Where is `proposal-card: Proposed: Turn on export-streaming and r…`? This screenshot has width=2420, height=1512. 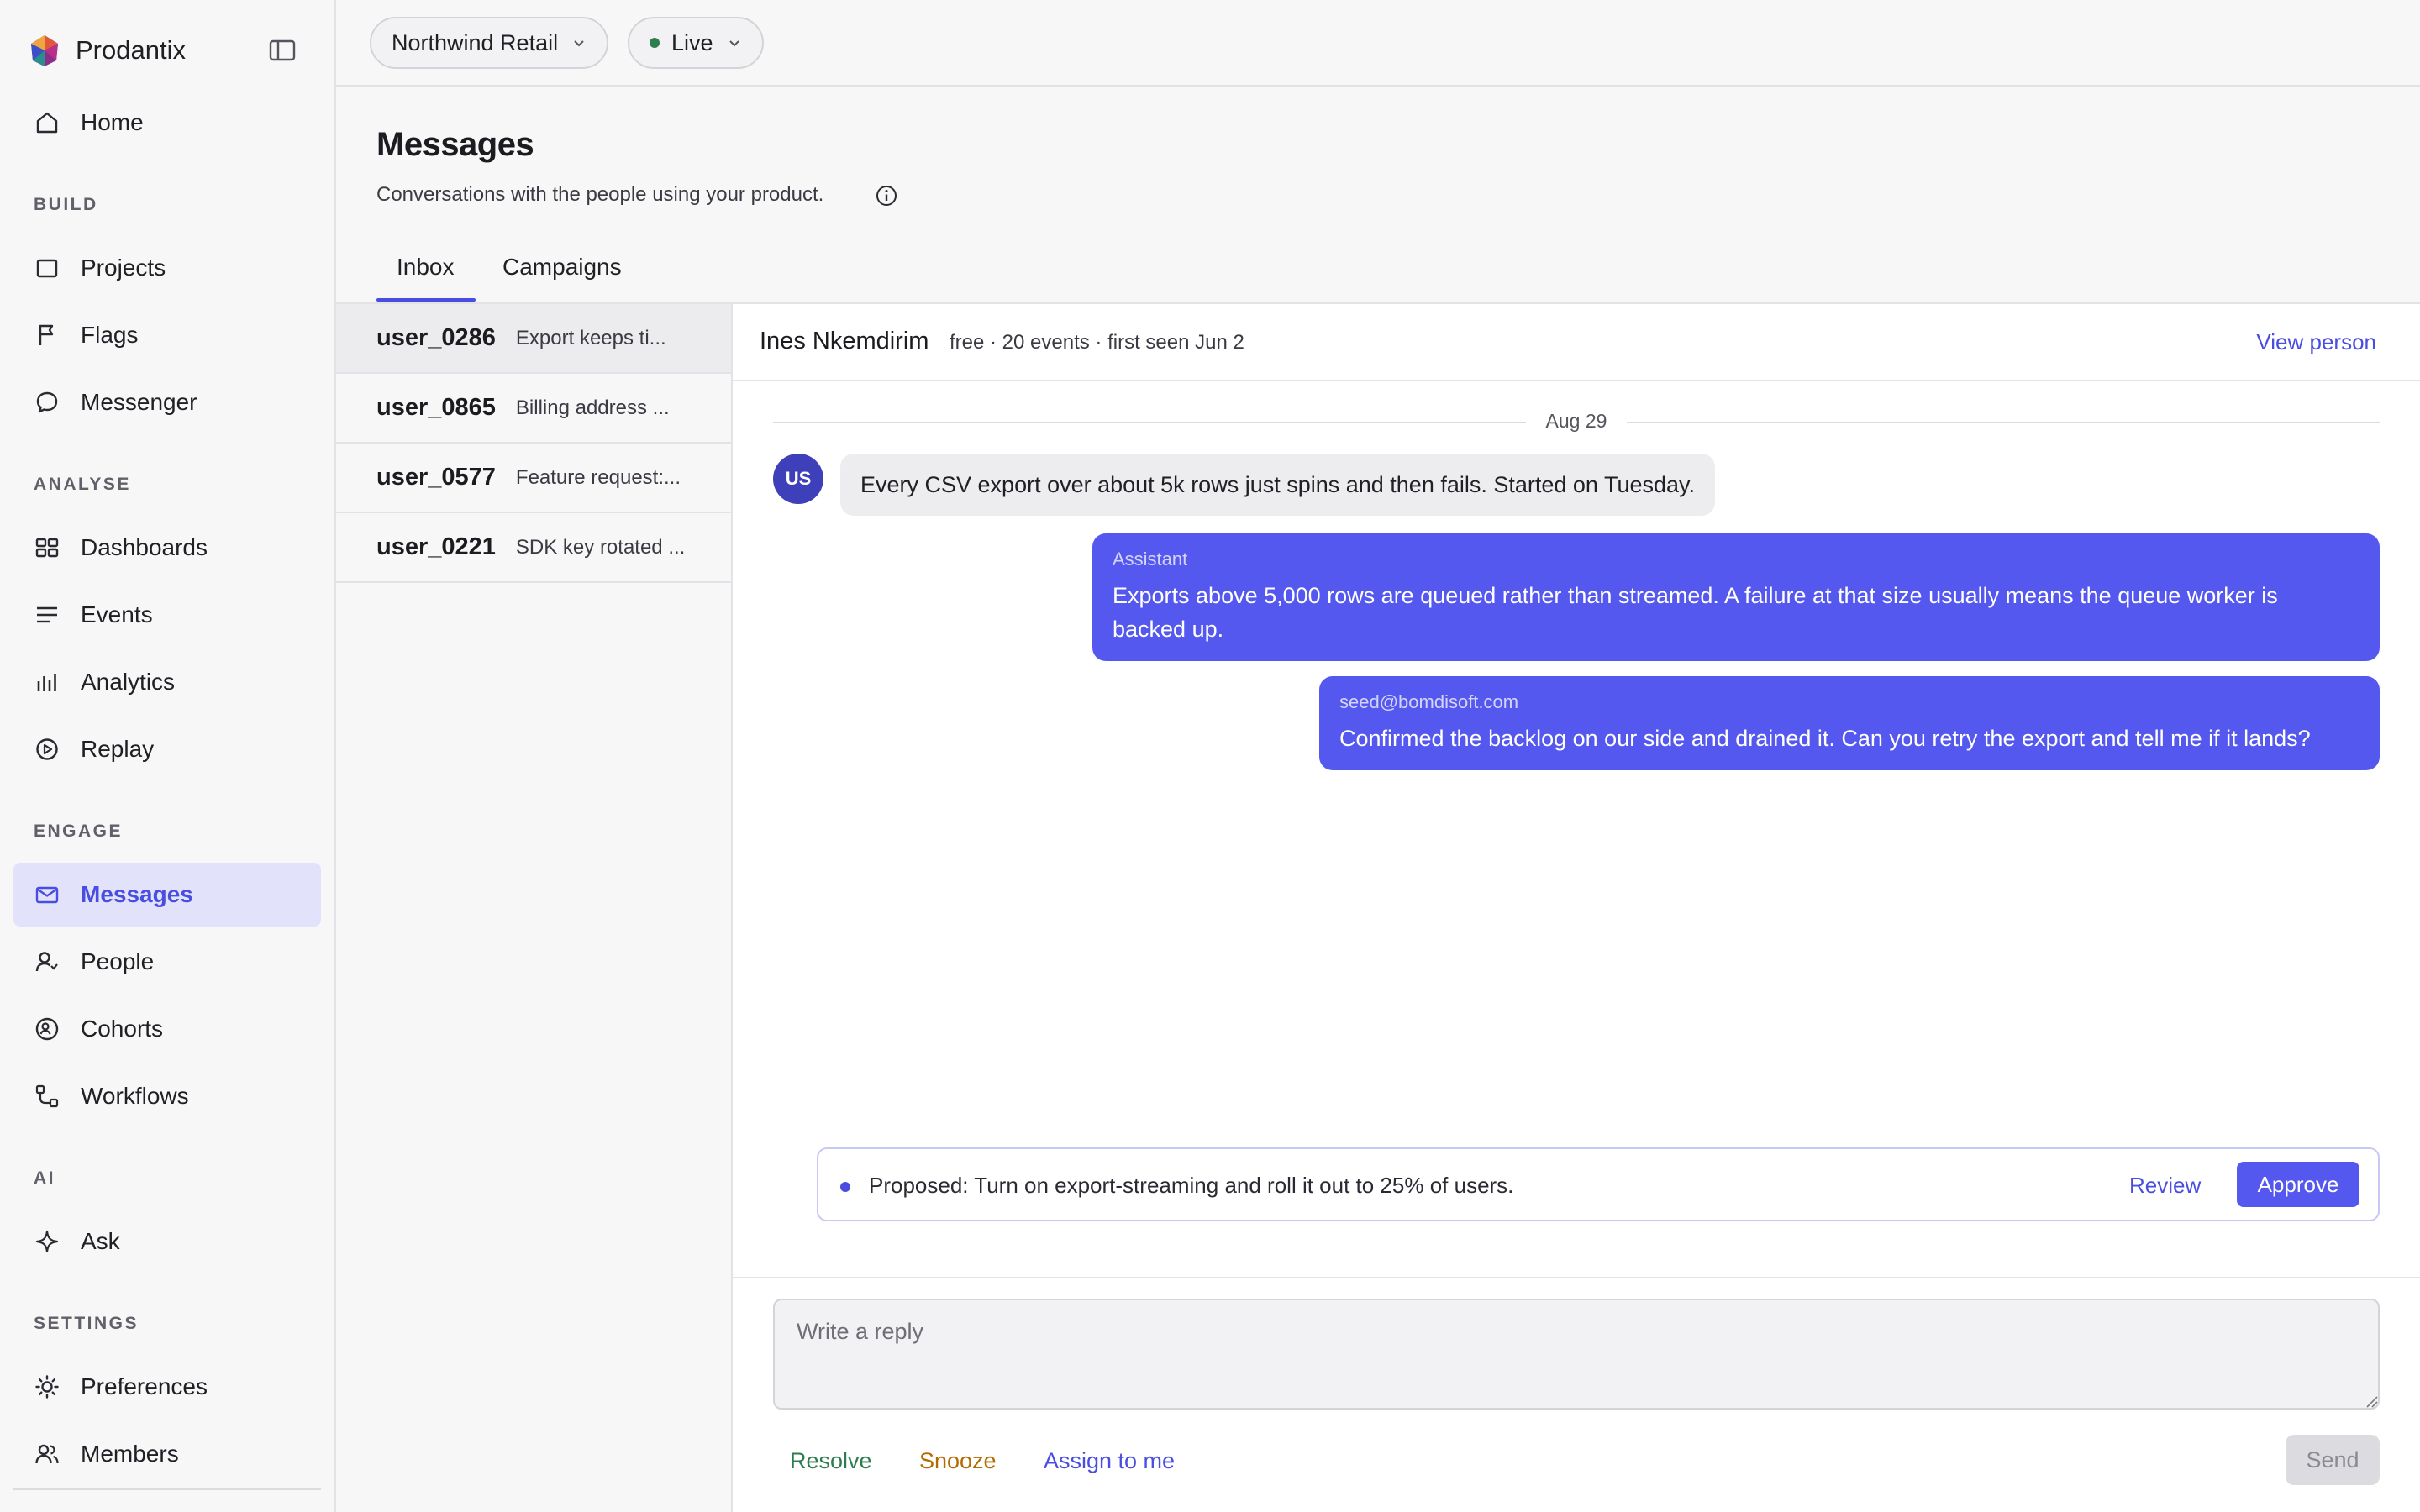
proposal-card: Proposed: Turn on export-streaming and r… is located at coordinates (1598, 1184).